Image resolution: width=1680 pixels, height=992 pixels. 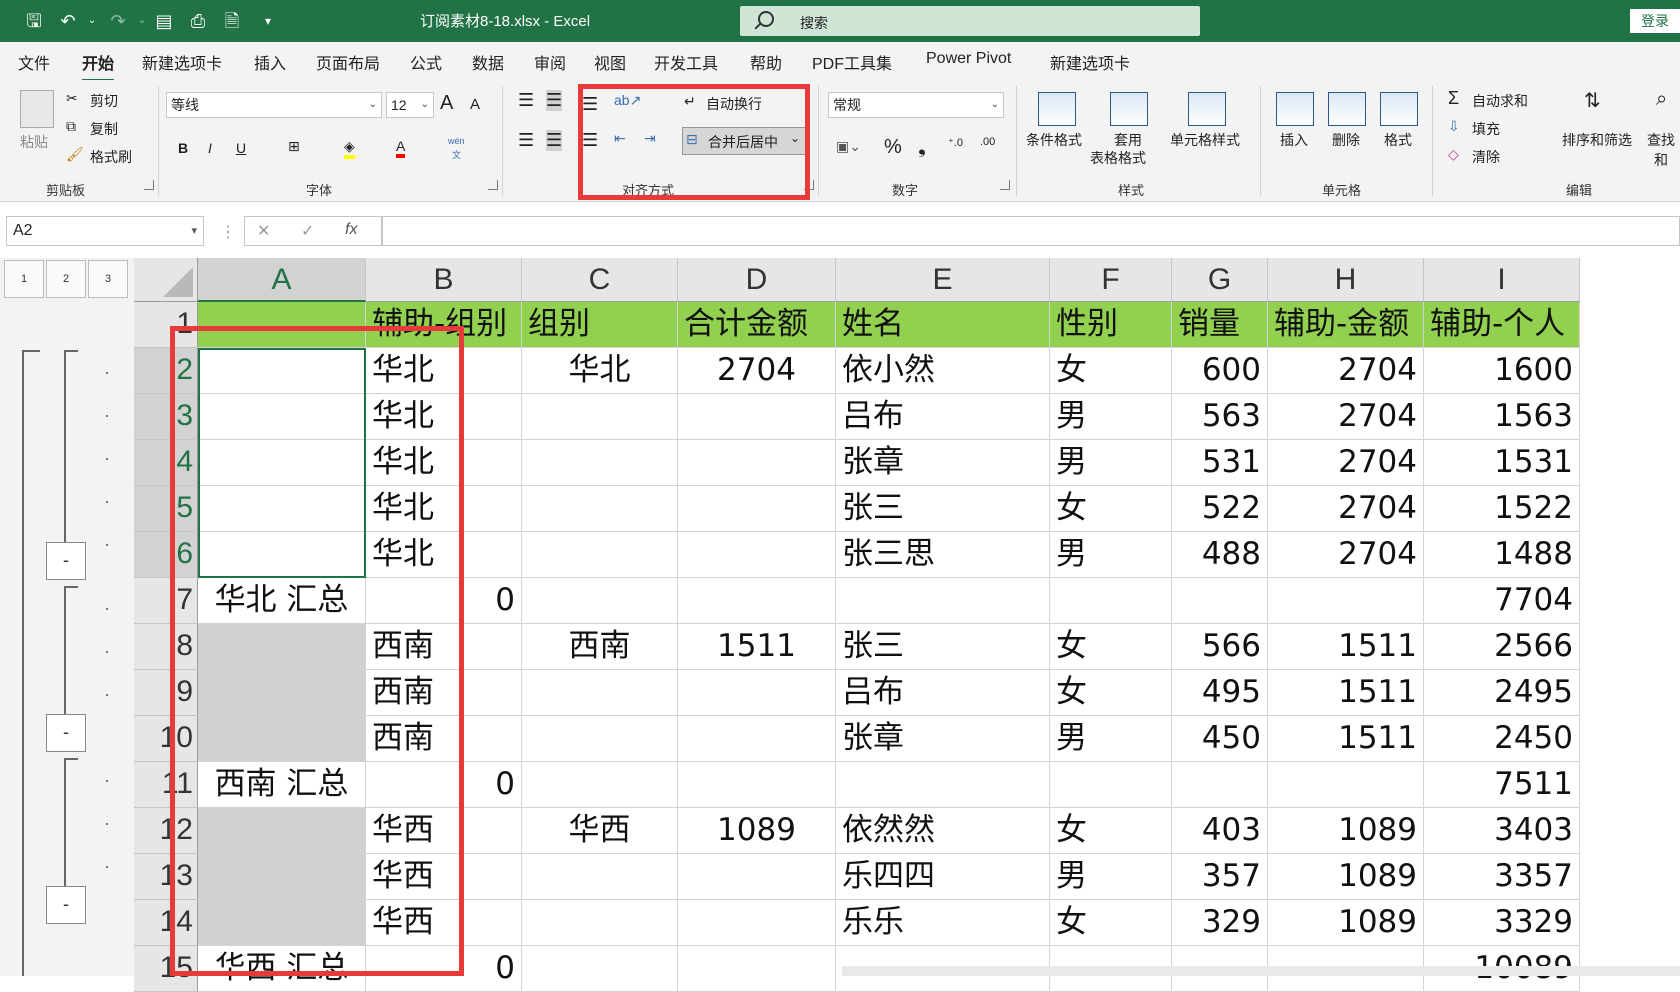 What do you see at coordinates (1502, 877) in the screenshot?
I see `cell-i13: 3357` at bounding box center [1502, 877].